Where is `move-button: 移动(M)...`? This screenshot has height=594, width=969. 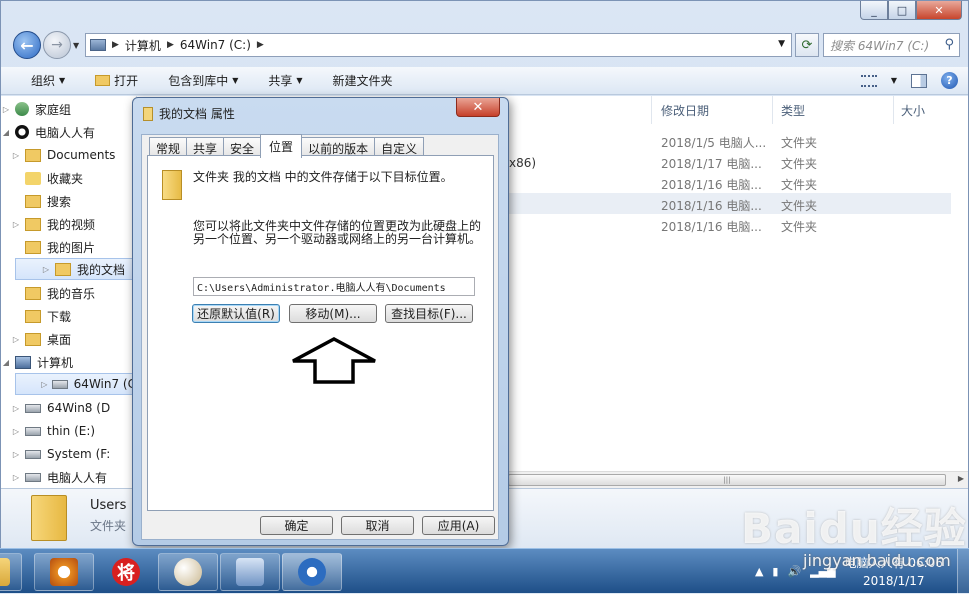 move-button: 移动(M)... is located at coordinates (333, 313).